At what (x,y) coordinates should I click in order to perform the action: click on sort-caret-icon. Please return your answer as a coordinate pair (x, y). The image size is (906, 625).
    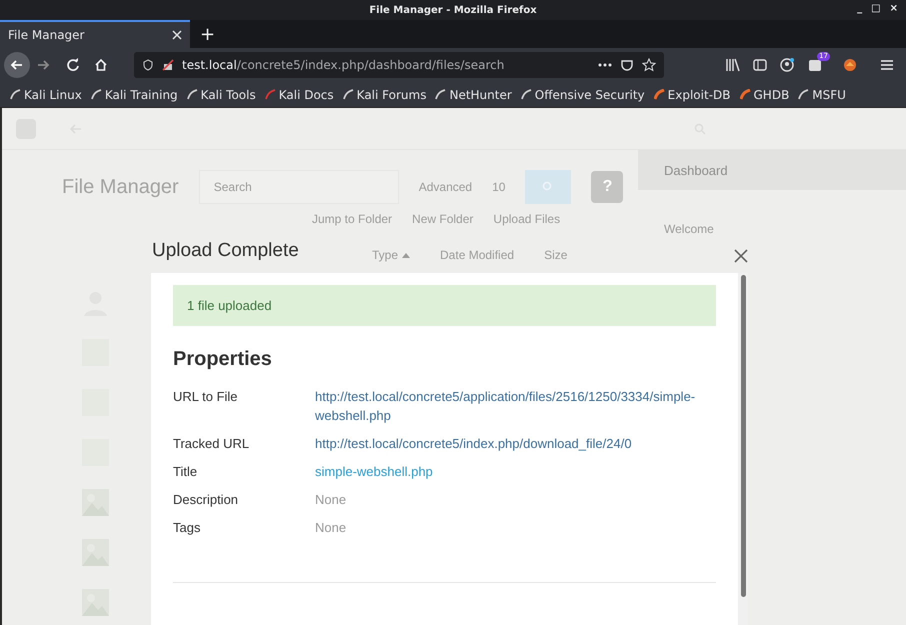
    Looking at the image, I should click on (406, 255).